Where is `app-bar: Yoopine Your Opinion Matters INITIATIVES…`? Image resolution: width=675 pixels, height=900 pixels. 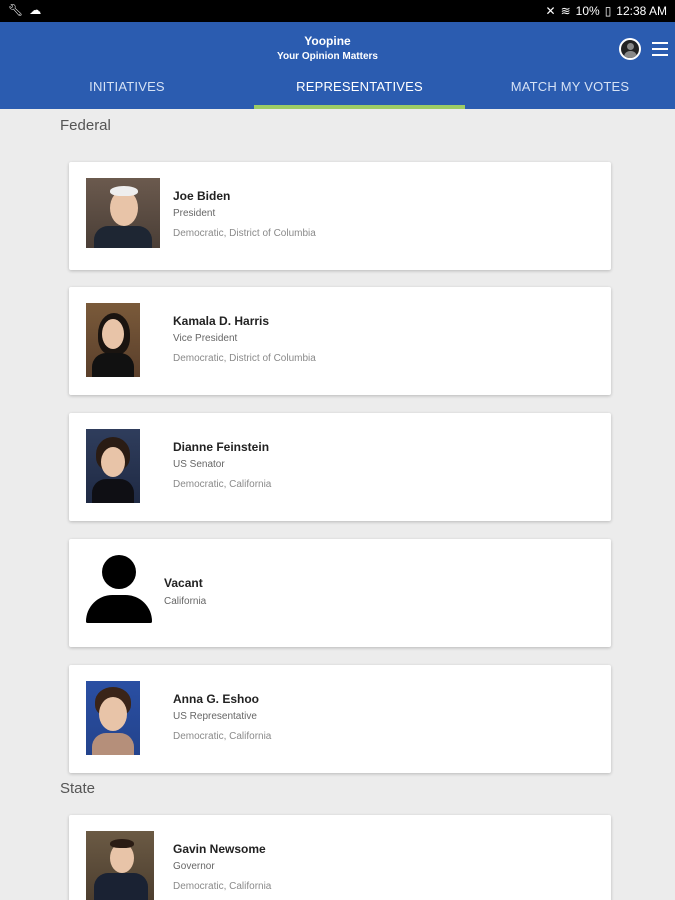 app-bar: Yoopine Your Opinion Matters INITIATIVES… is located at coordinates (337, 65).